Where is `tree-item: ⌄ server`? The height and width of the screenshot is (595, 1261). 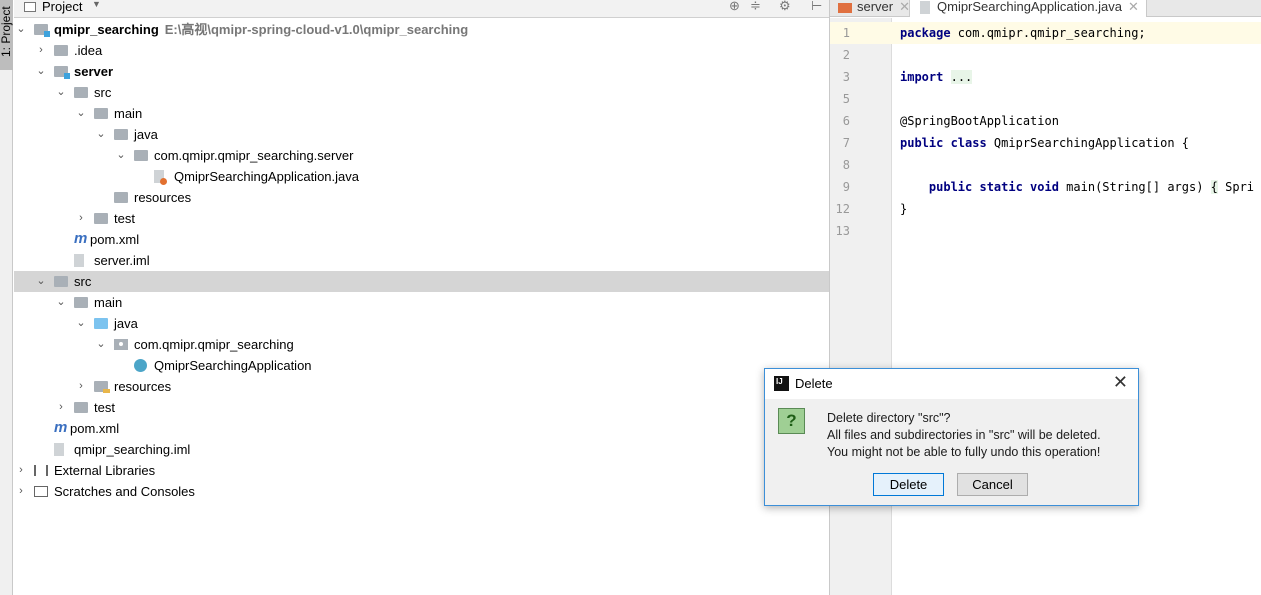 tree-item: ⌄ server is located at coordinates (421, 71).